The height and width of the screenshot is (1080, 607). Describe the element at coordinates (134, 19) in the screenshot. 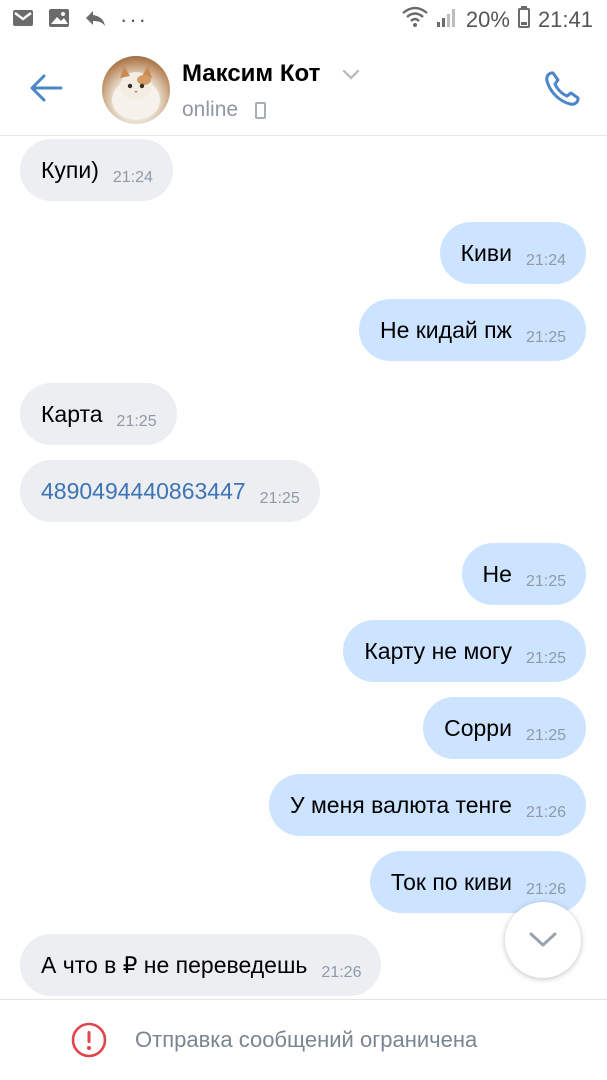

I see `overflow-dots-icon: ···` at that location.